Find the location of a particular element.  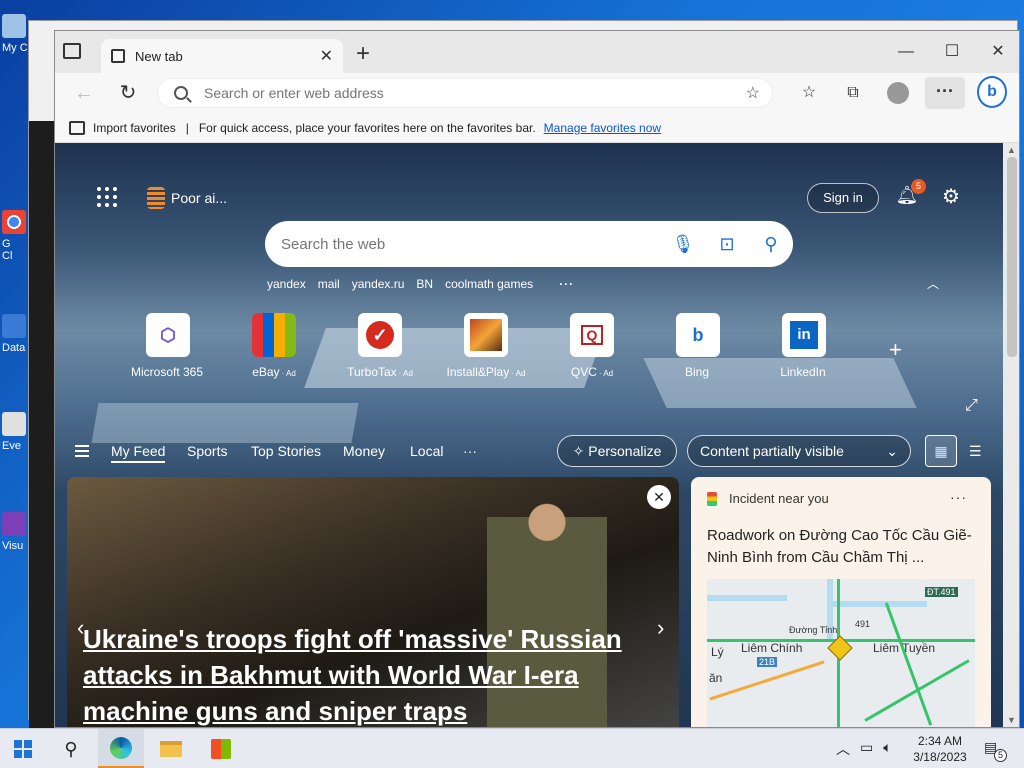

collections-button: ⧉ is located at coordinates (853, 93).